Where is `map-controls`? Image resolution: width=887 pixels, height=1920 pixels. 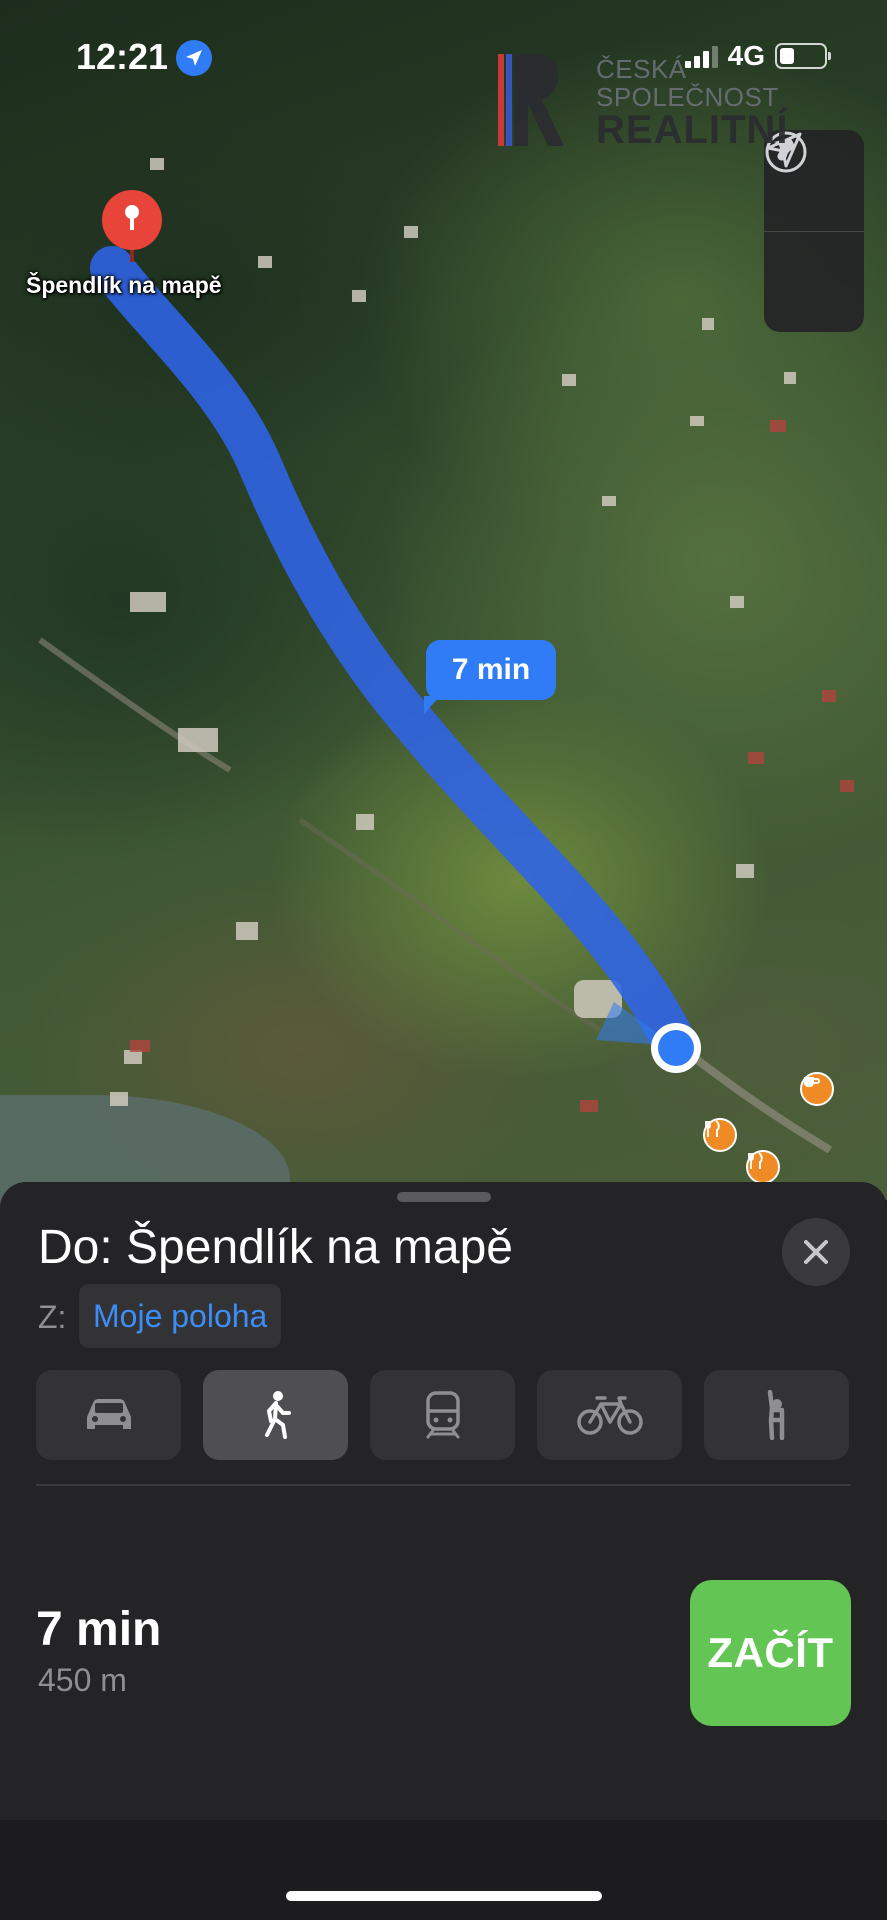 map-controls is located at coordinates (814, 231).